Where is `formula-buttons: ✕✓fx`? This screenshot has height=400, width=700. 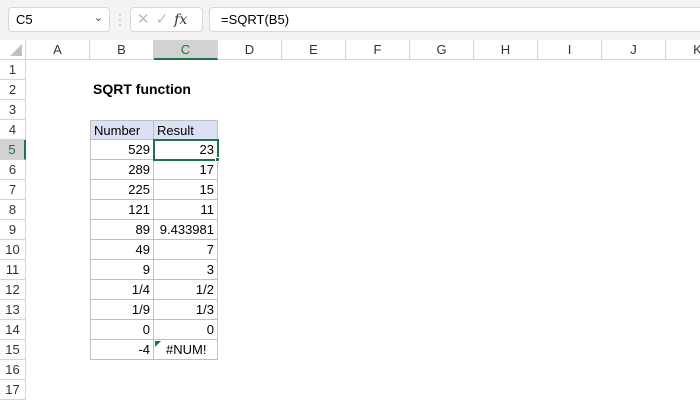 formula-buttons: ✕✓fx is located at coordinates (166, 19).